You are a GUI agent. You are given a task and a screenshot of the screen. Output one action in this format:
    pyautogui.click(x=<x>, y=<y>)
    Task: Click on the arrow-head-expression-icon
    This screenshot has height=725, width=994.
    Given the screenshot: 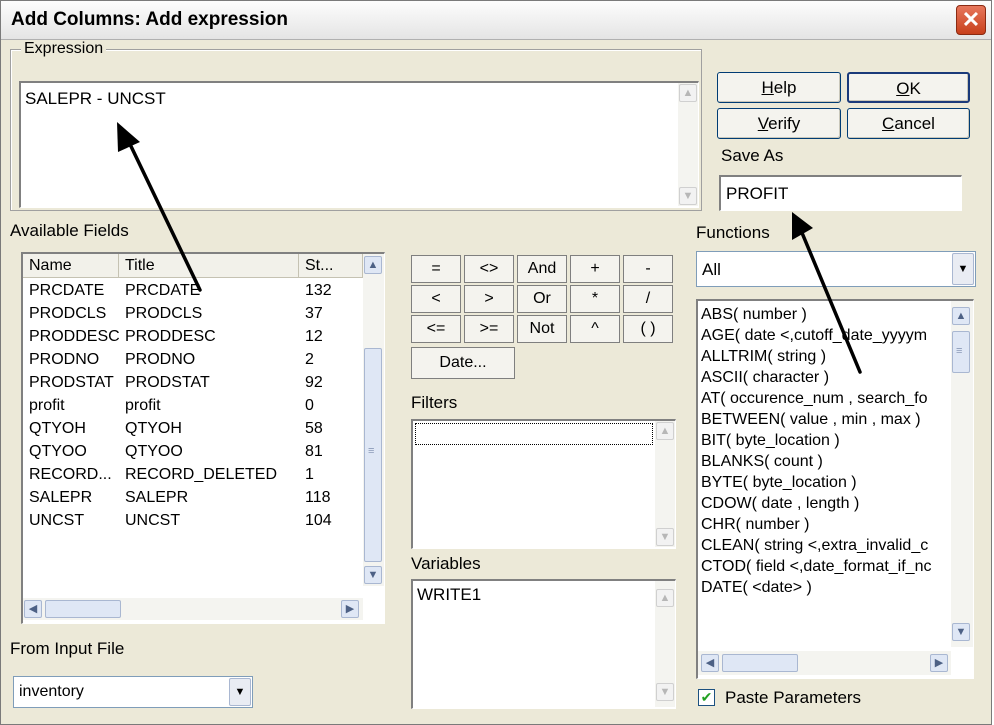 What is the action you would take?
    pyautogui.click(x=128, y=137)
    